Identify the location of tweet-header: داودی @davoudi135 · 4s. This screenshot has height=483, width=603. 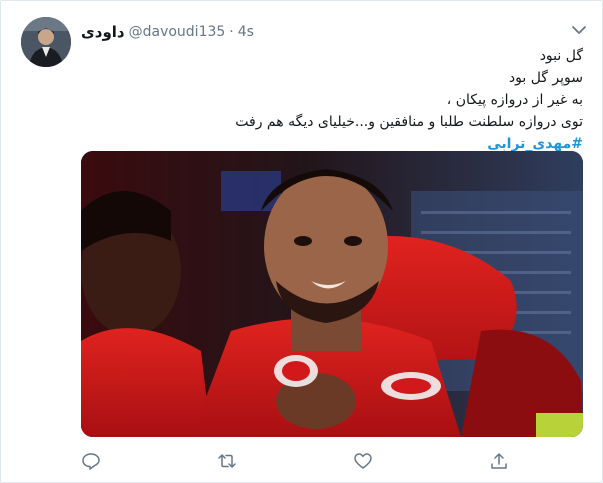
(167, 32).